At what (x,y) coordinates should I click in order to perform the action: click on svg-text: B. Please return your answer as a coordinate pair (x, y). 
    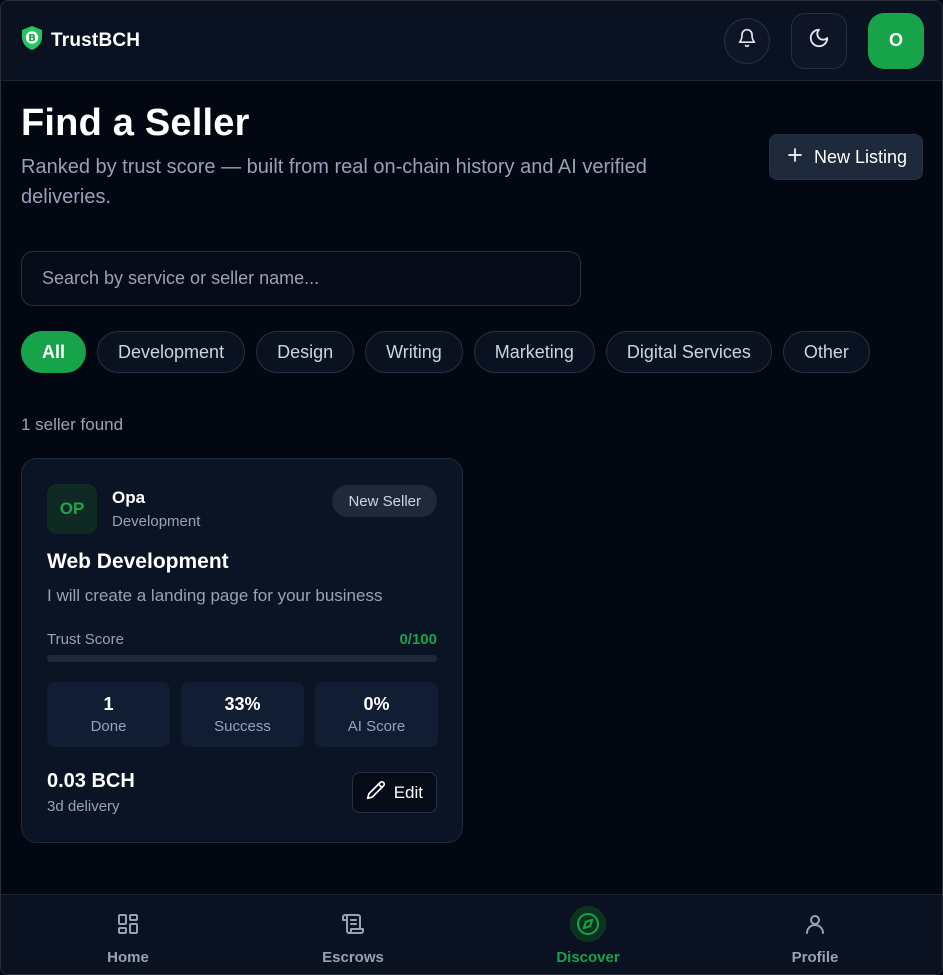
    Looking at the image, I should click on (32, 38).